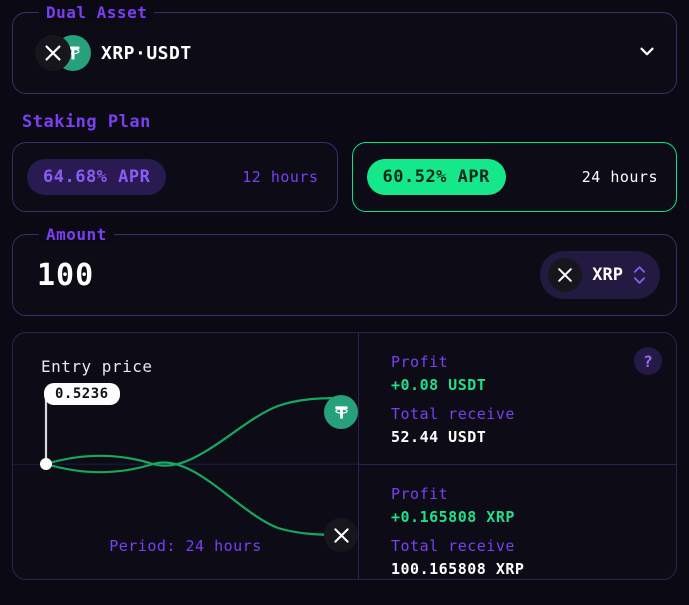  What do you see at coordinates (146, 53) in the screenshot?
I see `asset-pair-name: XRP·USDT` at bounding box center [146, 53].